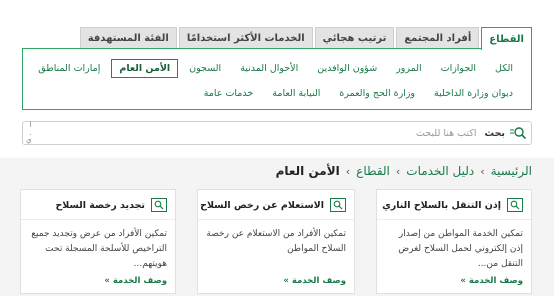  Describe the element at coordinates (326, 133) in the screenshot. I see `search-input` at that location.